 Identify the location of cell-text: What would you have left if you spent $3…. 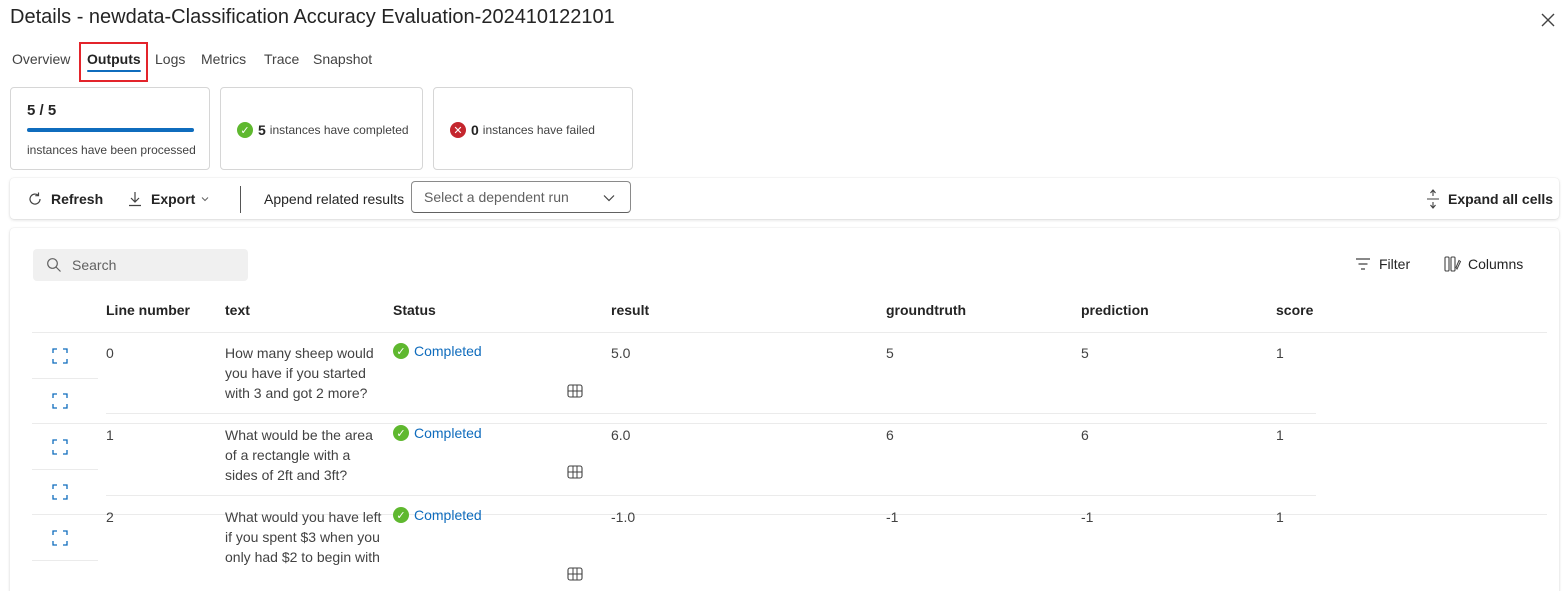
(303, 537).